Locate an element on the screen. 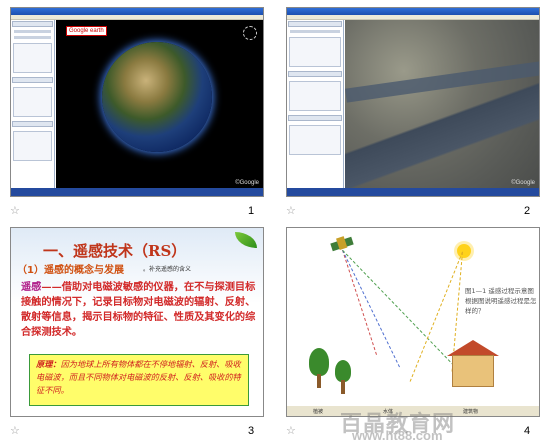 Image resolution: width=550 pixels, height=444 pixels. section-subtitle: （1）遥感的概念与发展 is located at coordinates (70, 270).